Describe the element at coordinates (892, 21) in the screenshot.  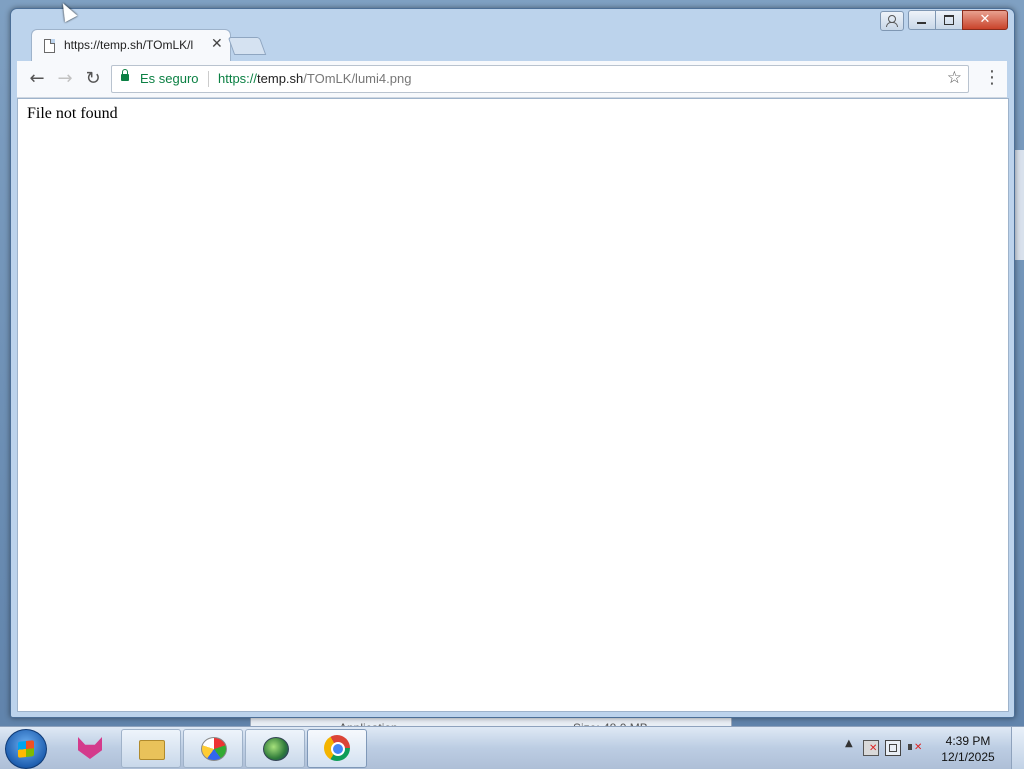
I see `profile-icon` at that location.